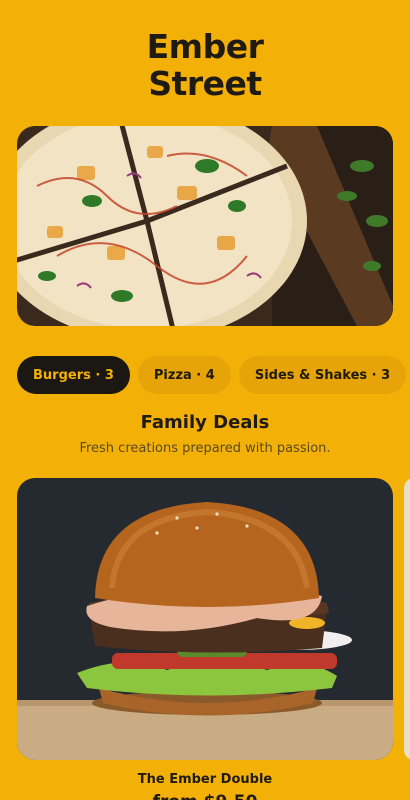 The image size is (410, 800). I want to click on section-title: Family Deals, so click(205, 422).